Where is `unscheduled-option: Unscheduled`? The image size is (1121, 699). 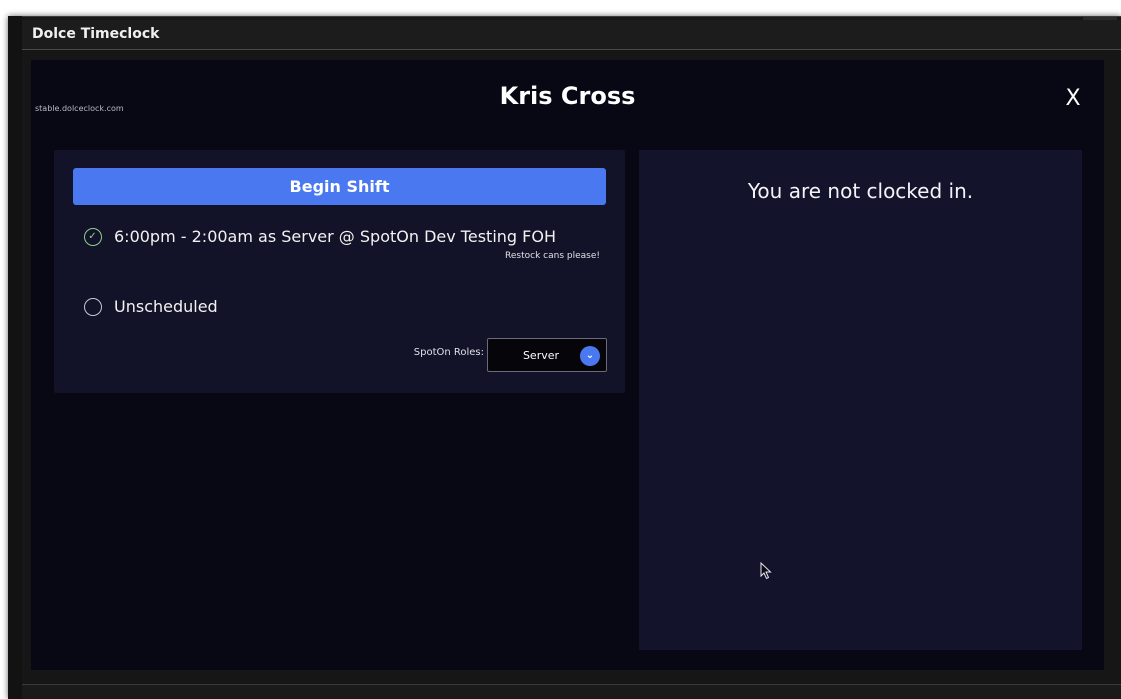
unscheduled-option: Unscheduled is located at coordinates (151, 306).